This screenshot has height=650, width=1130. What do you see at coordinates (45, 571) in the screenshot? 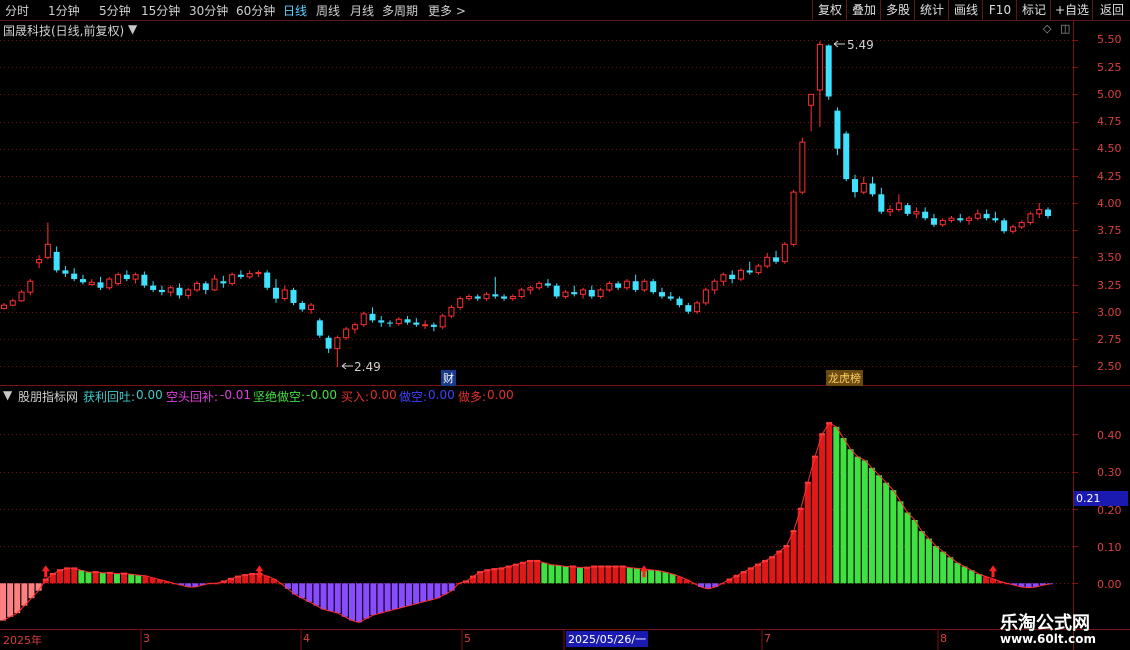
I see `buy-arrow-icon` at bounding box center [45, 571].